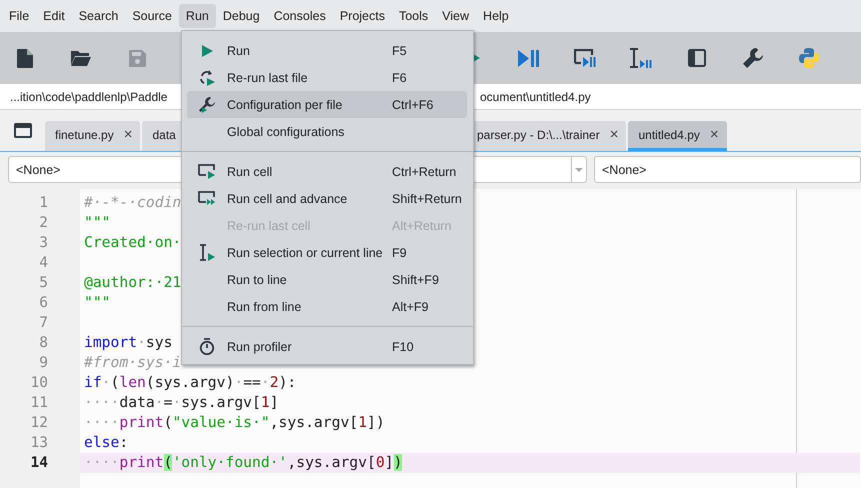  I want to click on line-number: 14, so click(39, 463).